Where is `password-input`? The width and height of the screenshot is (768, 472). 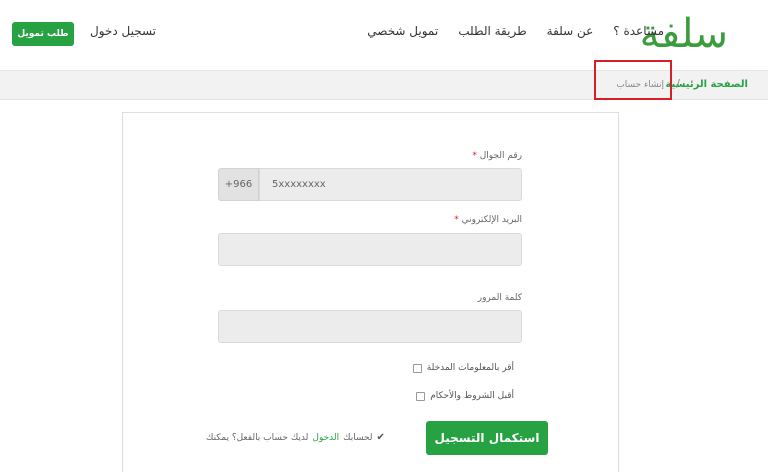 password-input is located at coordinates (370, 326).